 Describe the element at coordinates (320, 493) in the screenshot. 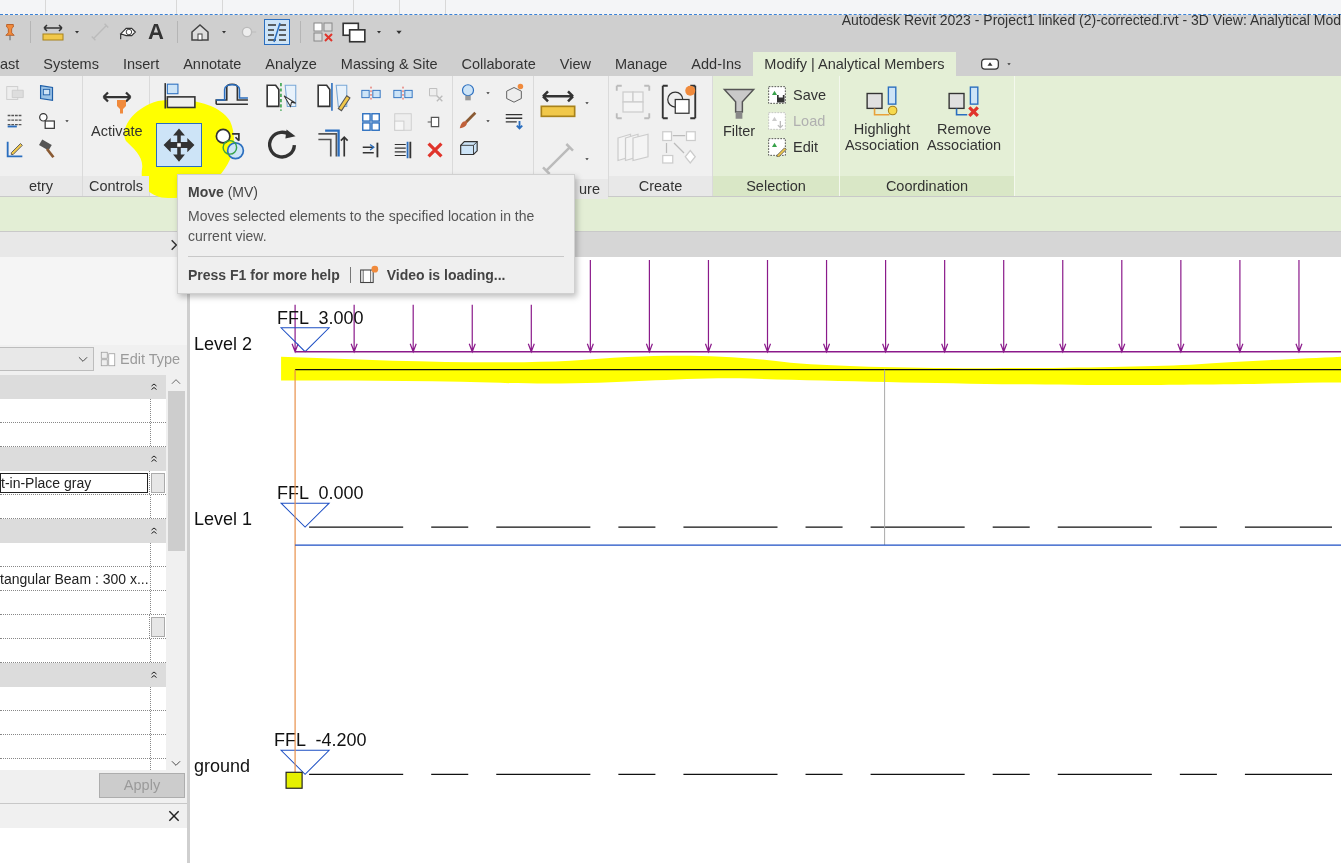

I see `level-elevation: FFL 0.000` at that location.